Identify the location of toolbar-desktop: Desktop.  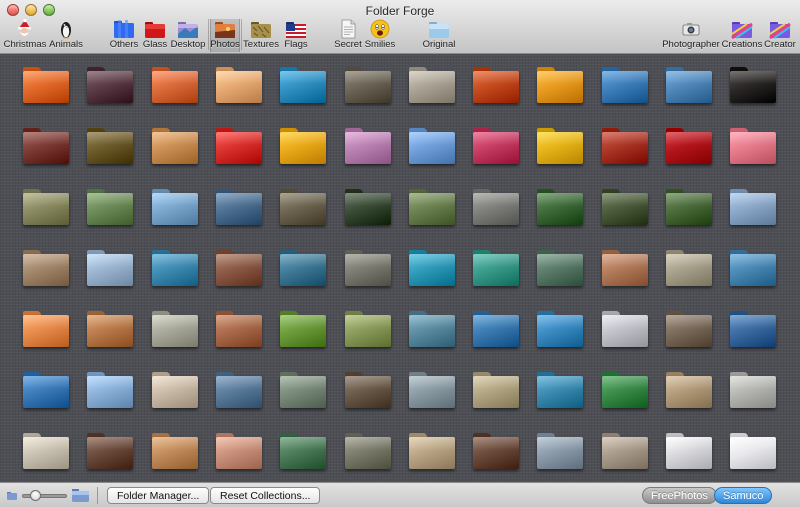
(188, 35).